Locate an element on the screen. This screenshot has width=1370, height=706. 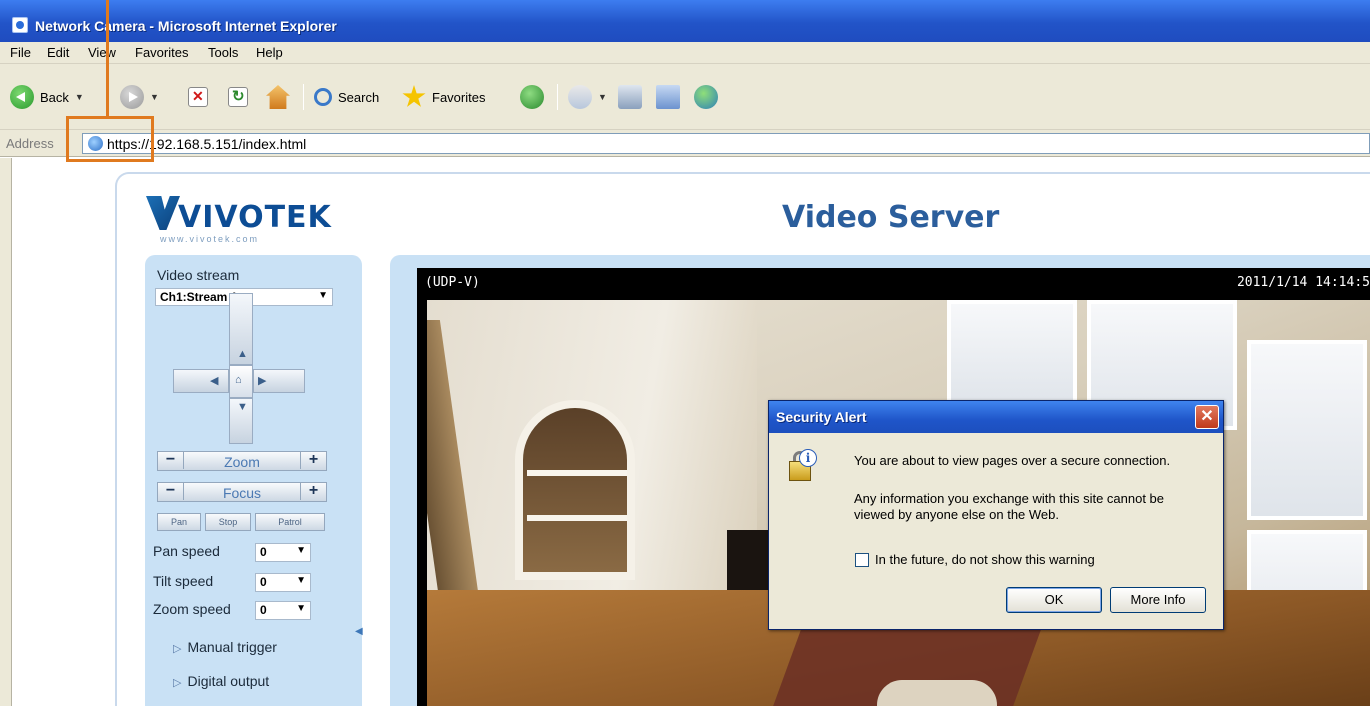
info-icon: i is located at coordinates (808, 458).